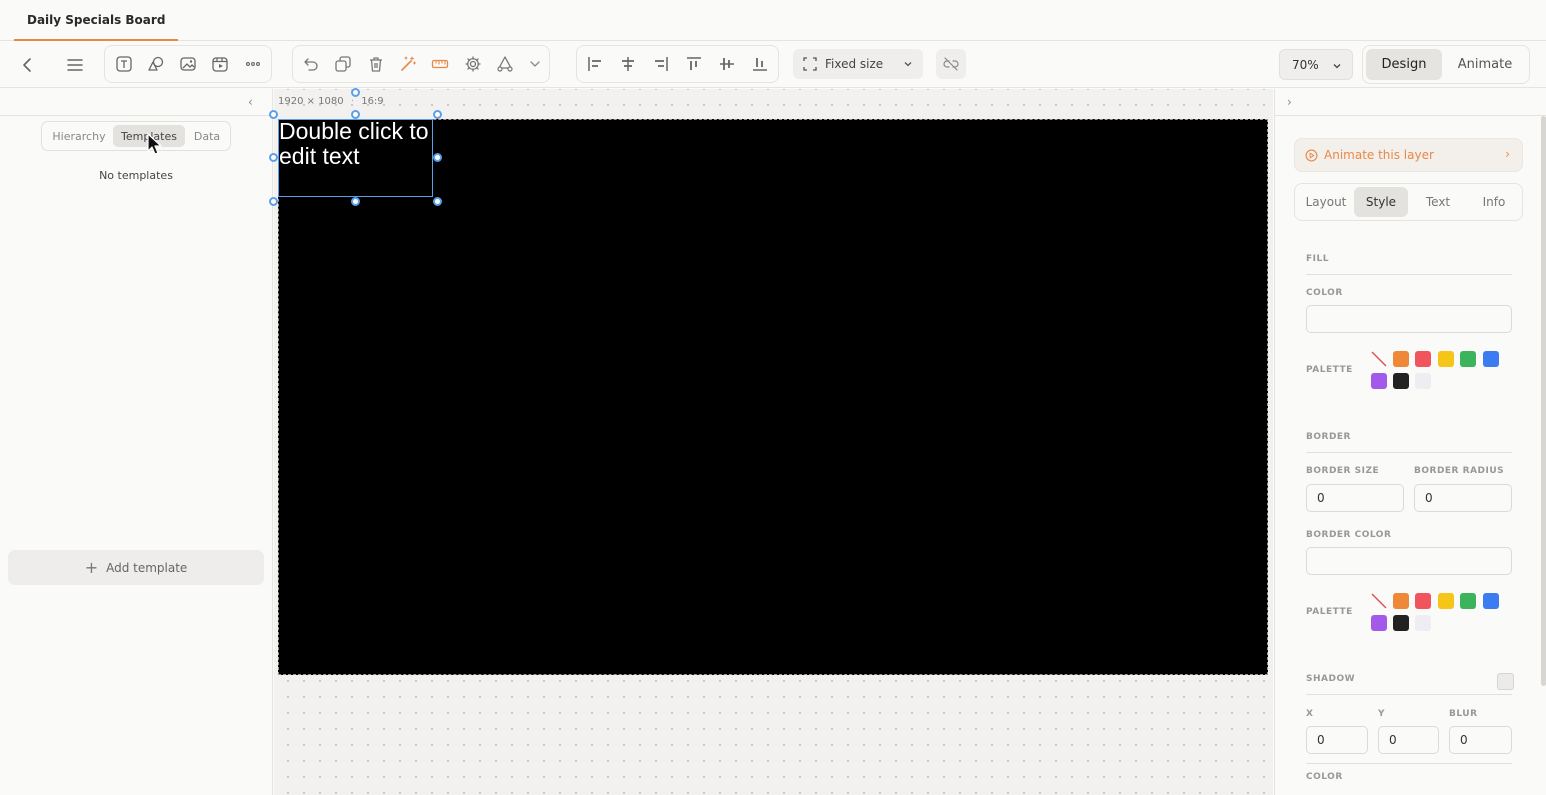  Describe the element at coordinates (250, 102) in the screenshot. I see `collapse-left-icon: ‹` at that location.